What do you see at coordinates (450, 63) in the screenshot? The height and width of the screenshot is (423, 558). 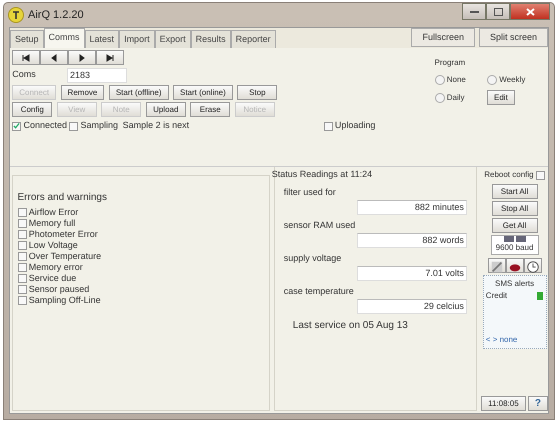 I see `group-title: Program` at bounding box center [450, 63].